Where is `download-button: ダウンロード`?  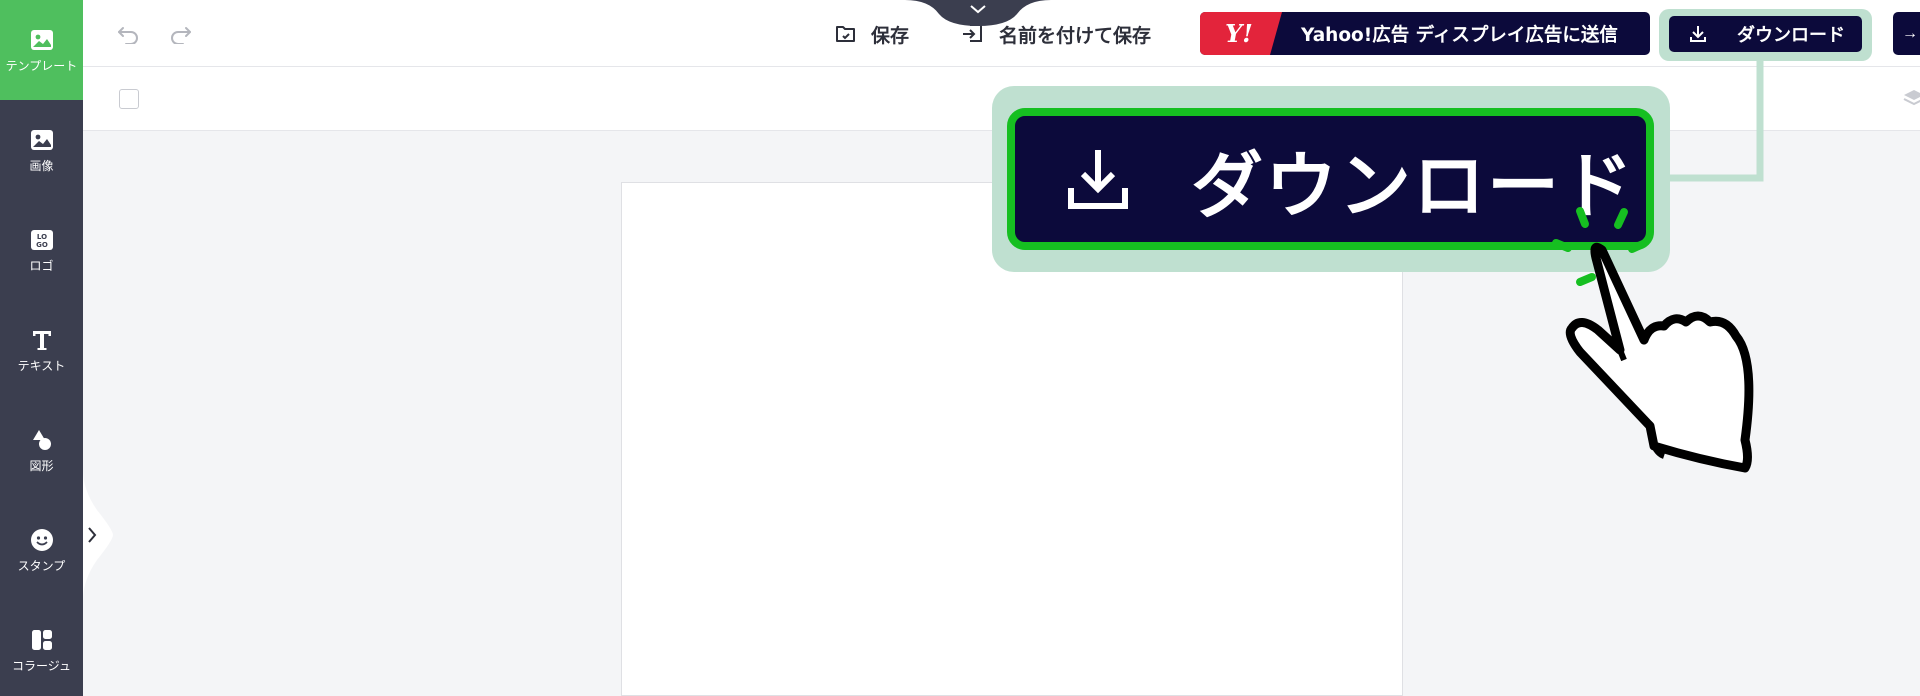
download-button: ダウンロード is located at coordinates (1765, 34).